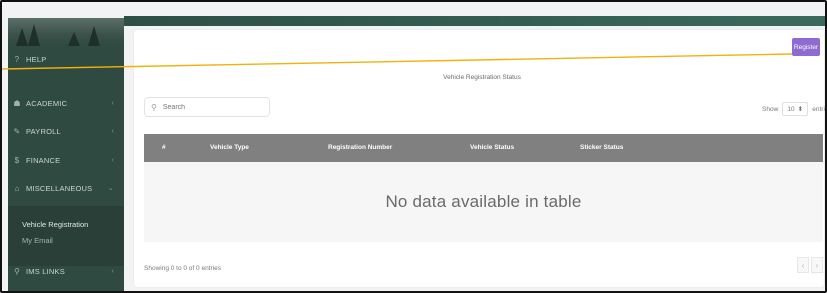 The image size is (827, 293). Describe the element at coordinates (66, 160) in the screenshot. I see `sidebar-item-finance: $ FINANCE ‹` at that location.